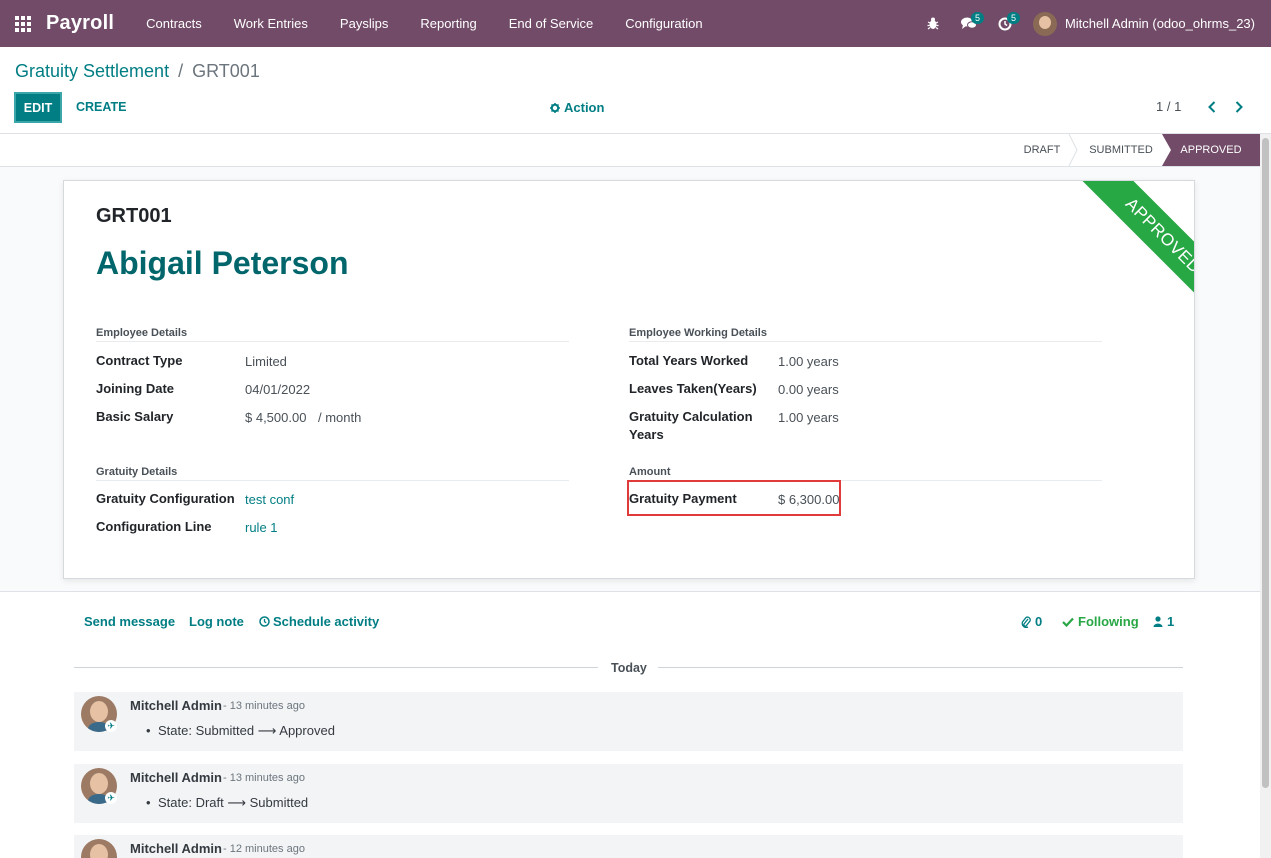 This screenshot has height=858, width=1271. What do you see at coordinates (630, 150) in the screenshot?
I see `statusbar: DRAFT SUBMITTED APPROVED` at bounding box center [630, 150].